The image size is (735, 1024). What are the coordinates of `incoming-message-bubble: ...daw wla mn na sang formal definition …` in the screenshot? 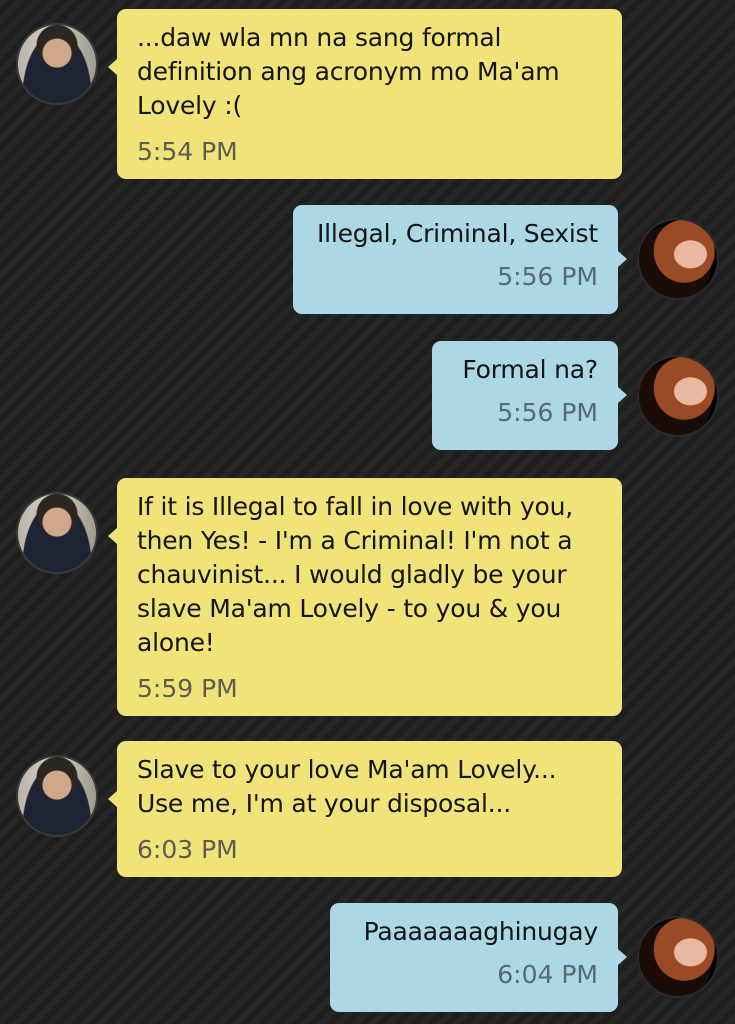 It's located at (365, 94).